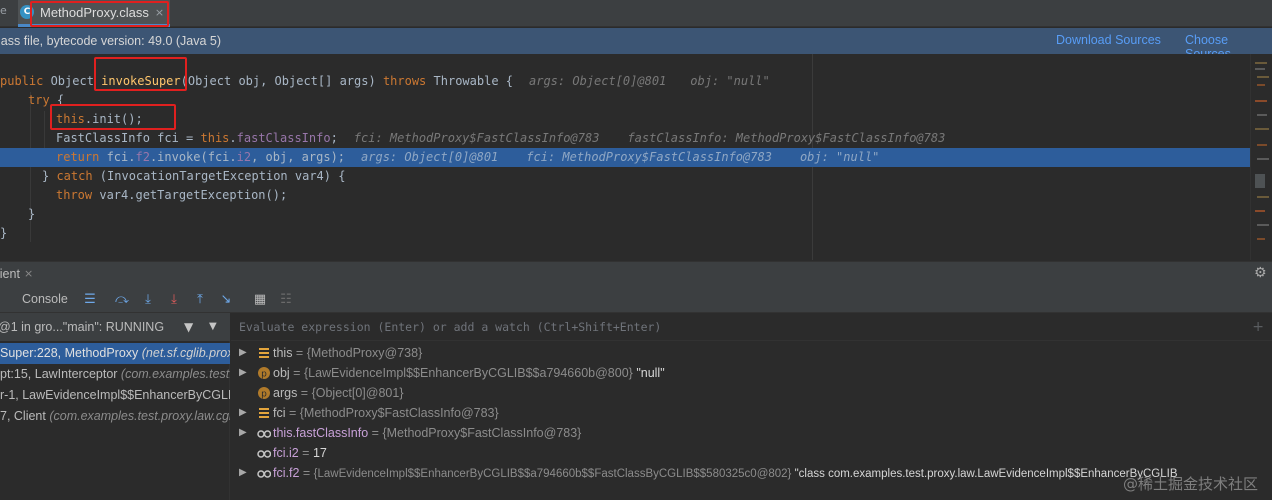  I want to click on step-out-icon: ⤒, so click(200, 299).